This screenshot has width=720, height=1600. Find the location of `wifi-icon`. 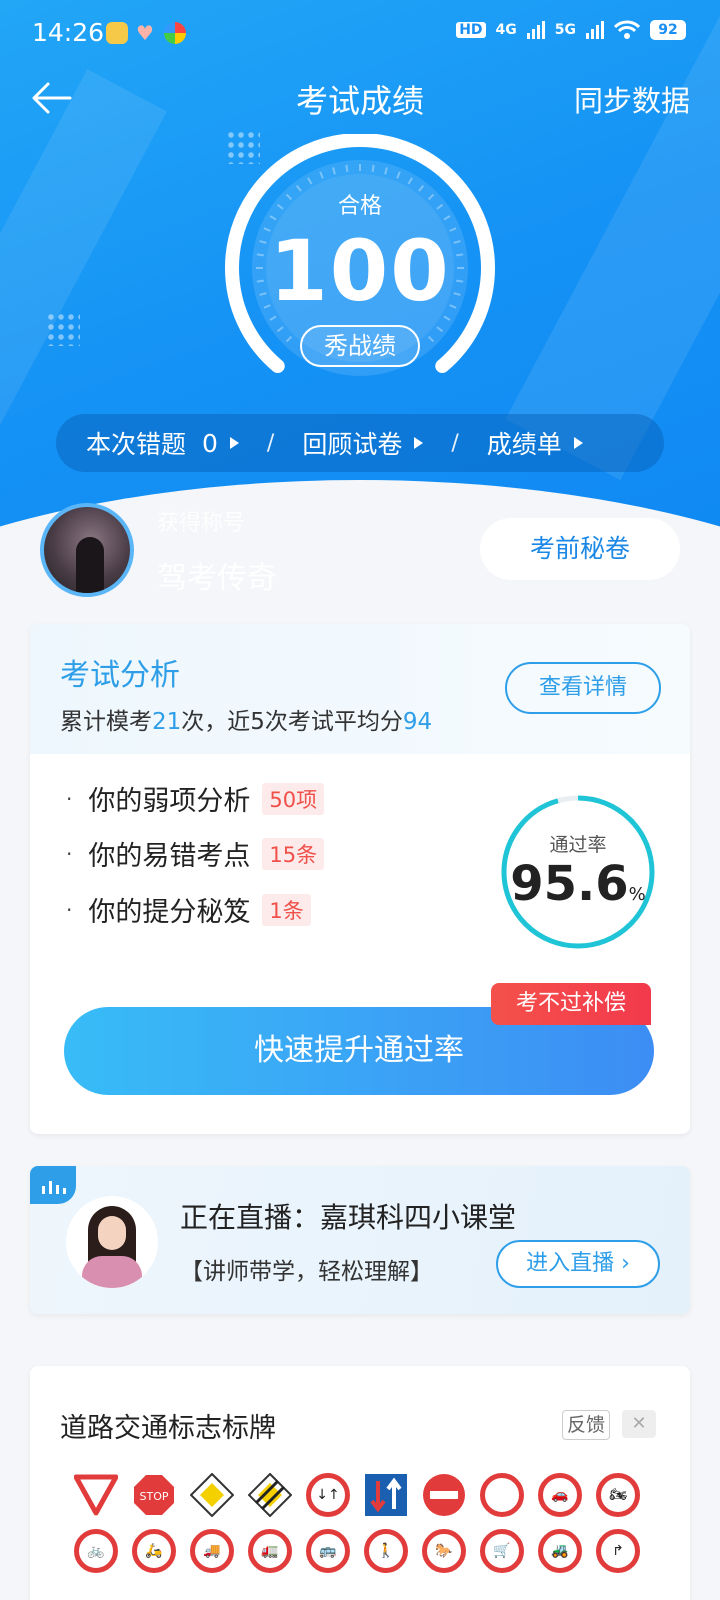

wifi-icon is located at coordinates (627, 29).